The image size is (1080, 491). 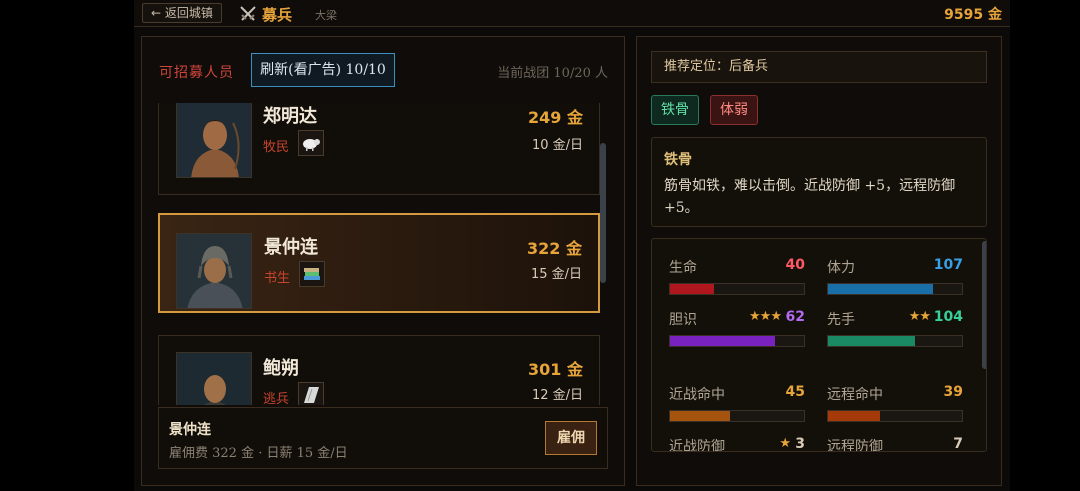 I want to click on gold-amount: 9595 金, so click(x=973, y=15).